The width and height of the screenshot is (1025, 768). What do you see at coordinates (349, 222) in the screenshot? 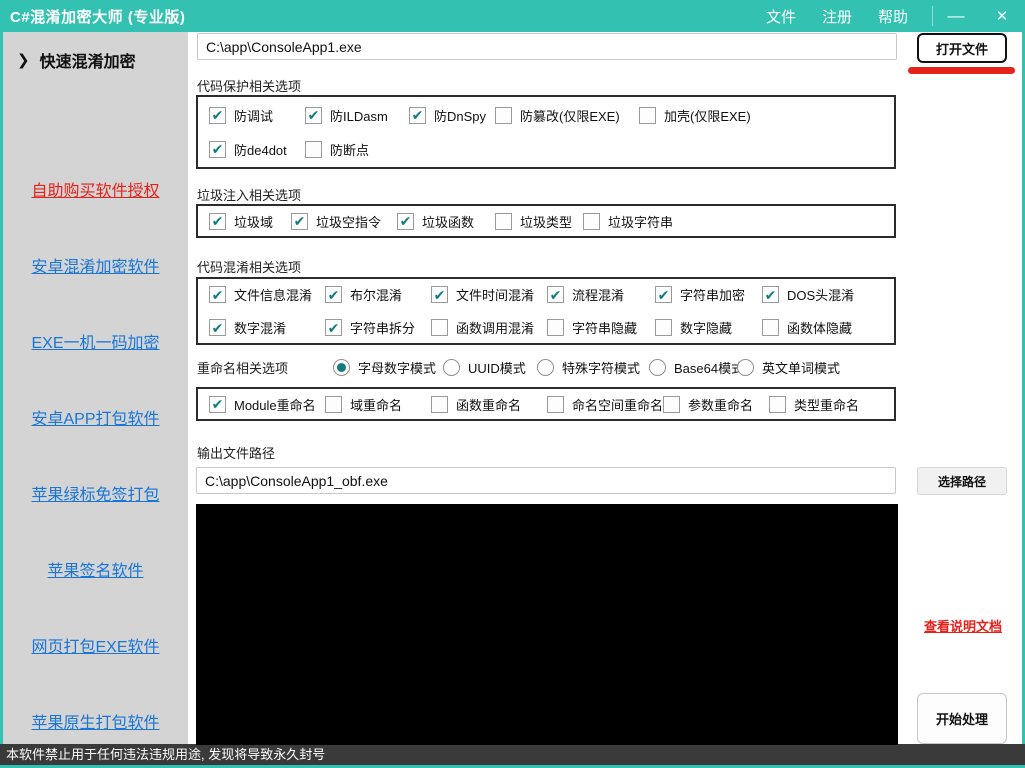
I see `checkbox-label: 垃圾空指令` at bounding box center [349, 222].